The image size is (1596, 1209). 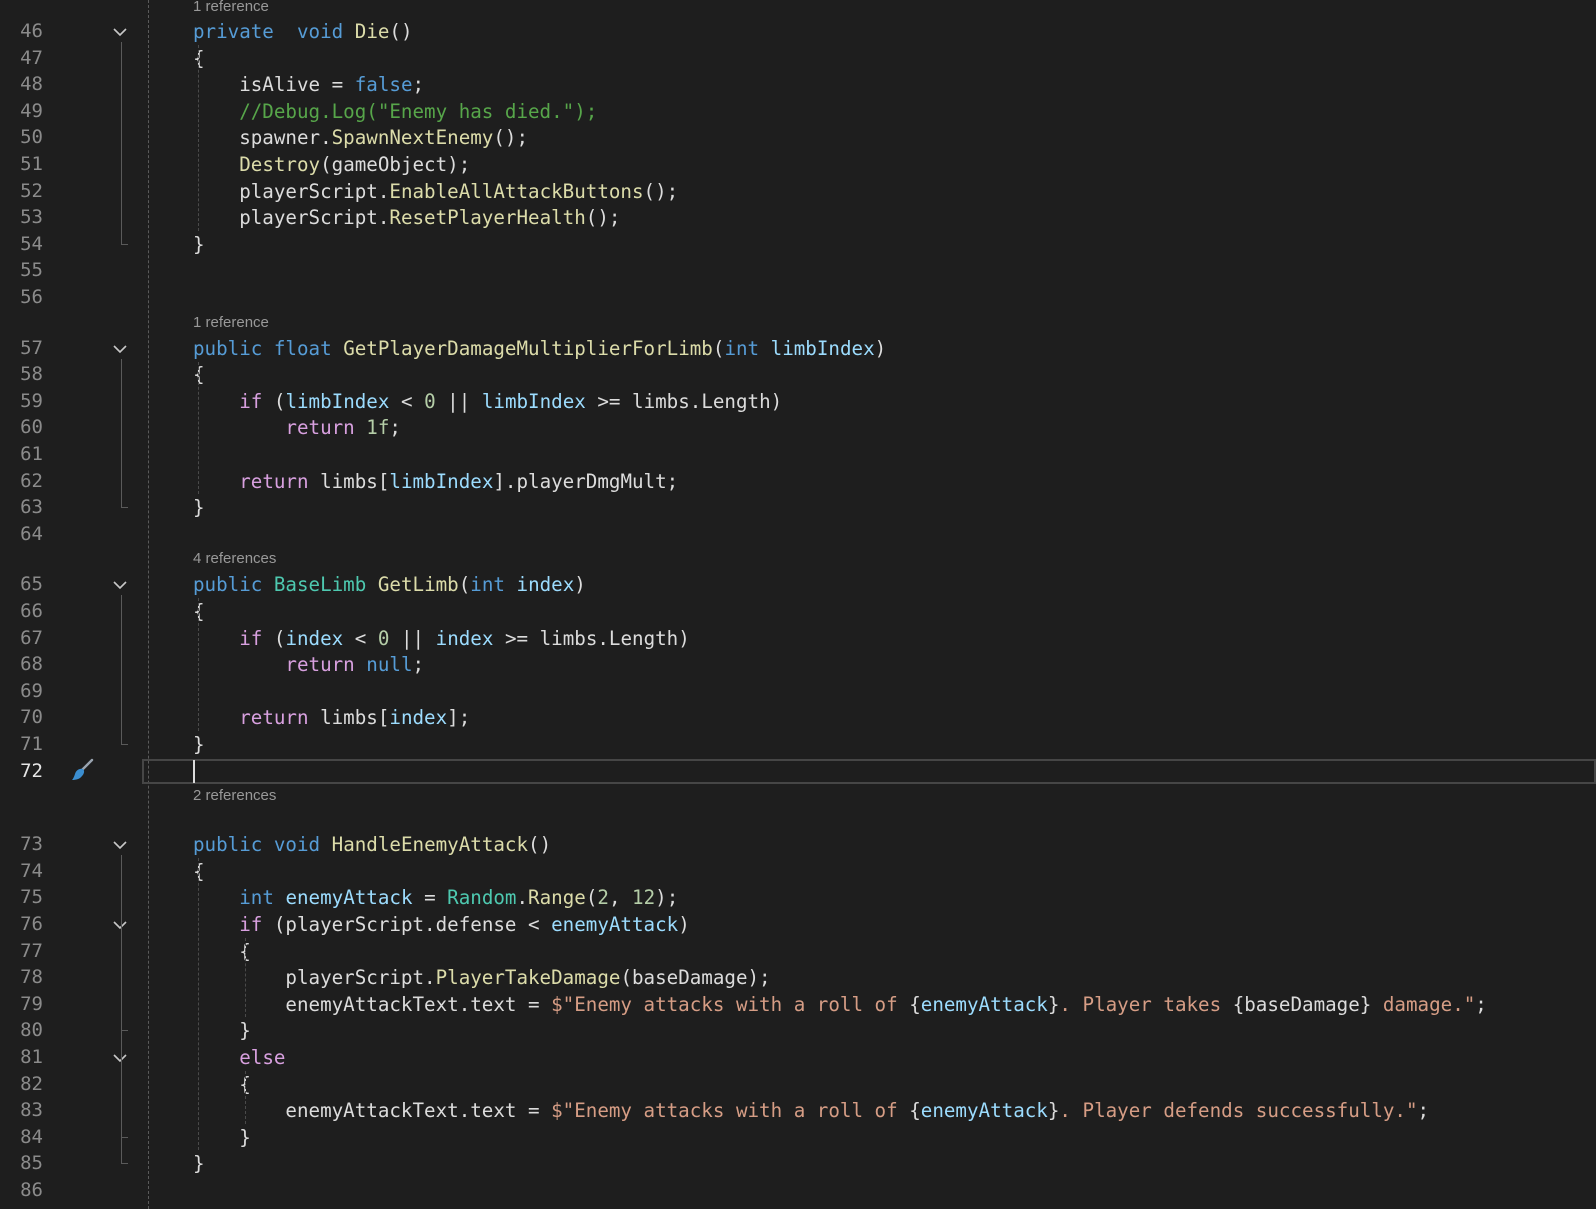 I want to click on code-text: private void Die(), so click(x=303, y=31).